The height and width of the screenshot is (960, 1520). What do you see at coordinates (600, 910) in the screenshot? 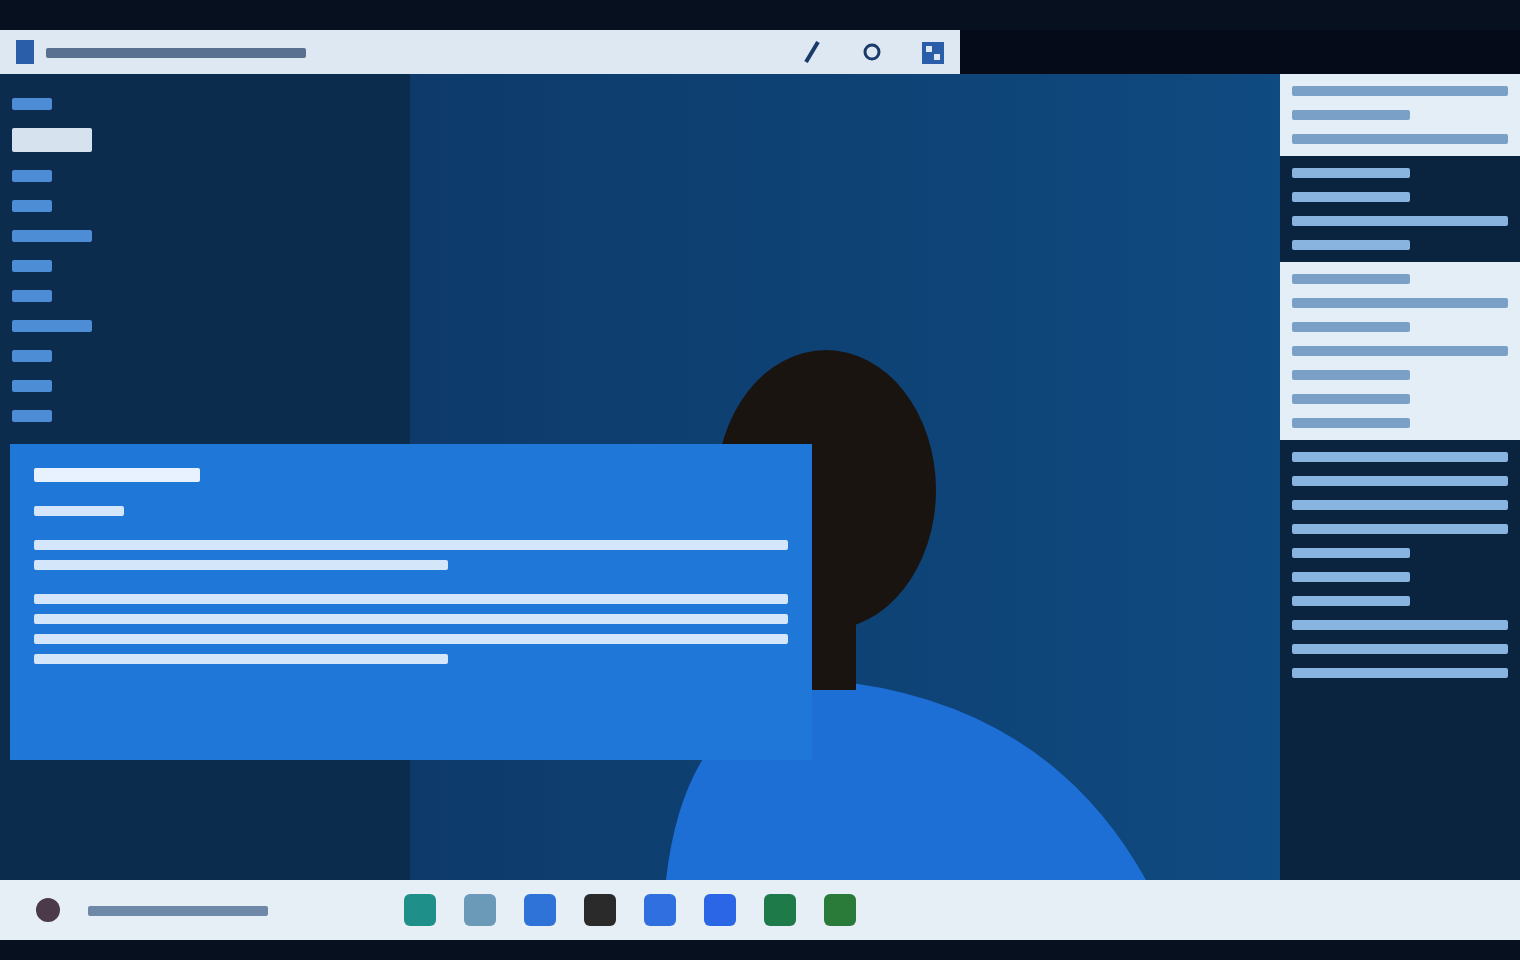
I see `app-icon` at bounding box center [600, 910].